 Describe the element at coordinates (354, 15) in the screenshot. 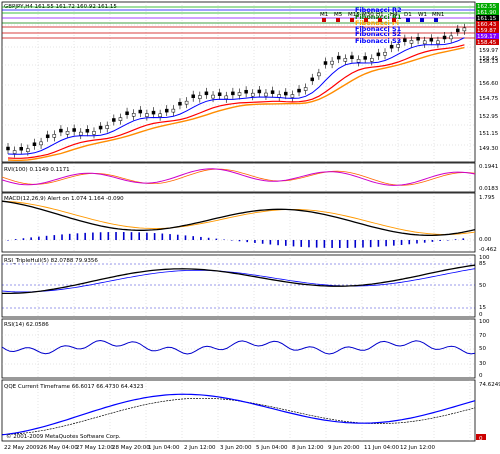

I see `timeframe-m15: M15` at that location.